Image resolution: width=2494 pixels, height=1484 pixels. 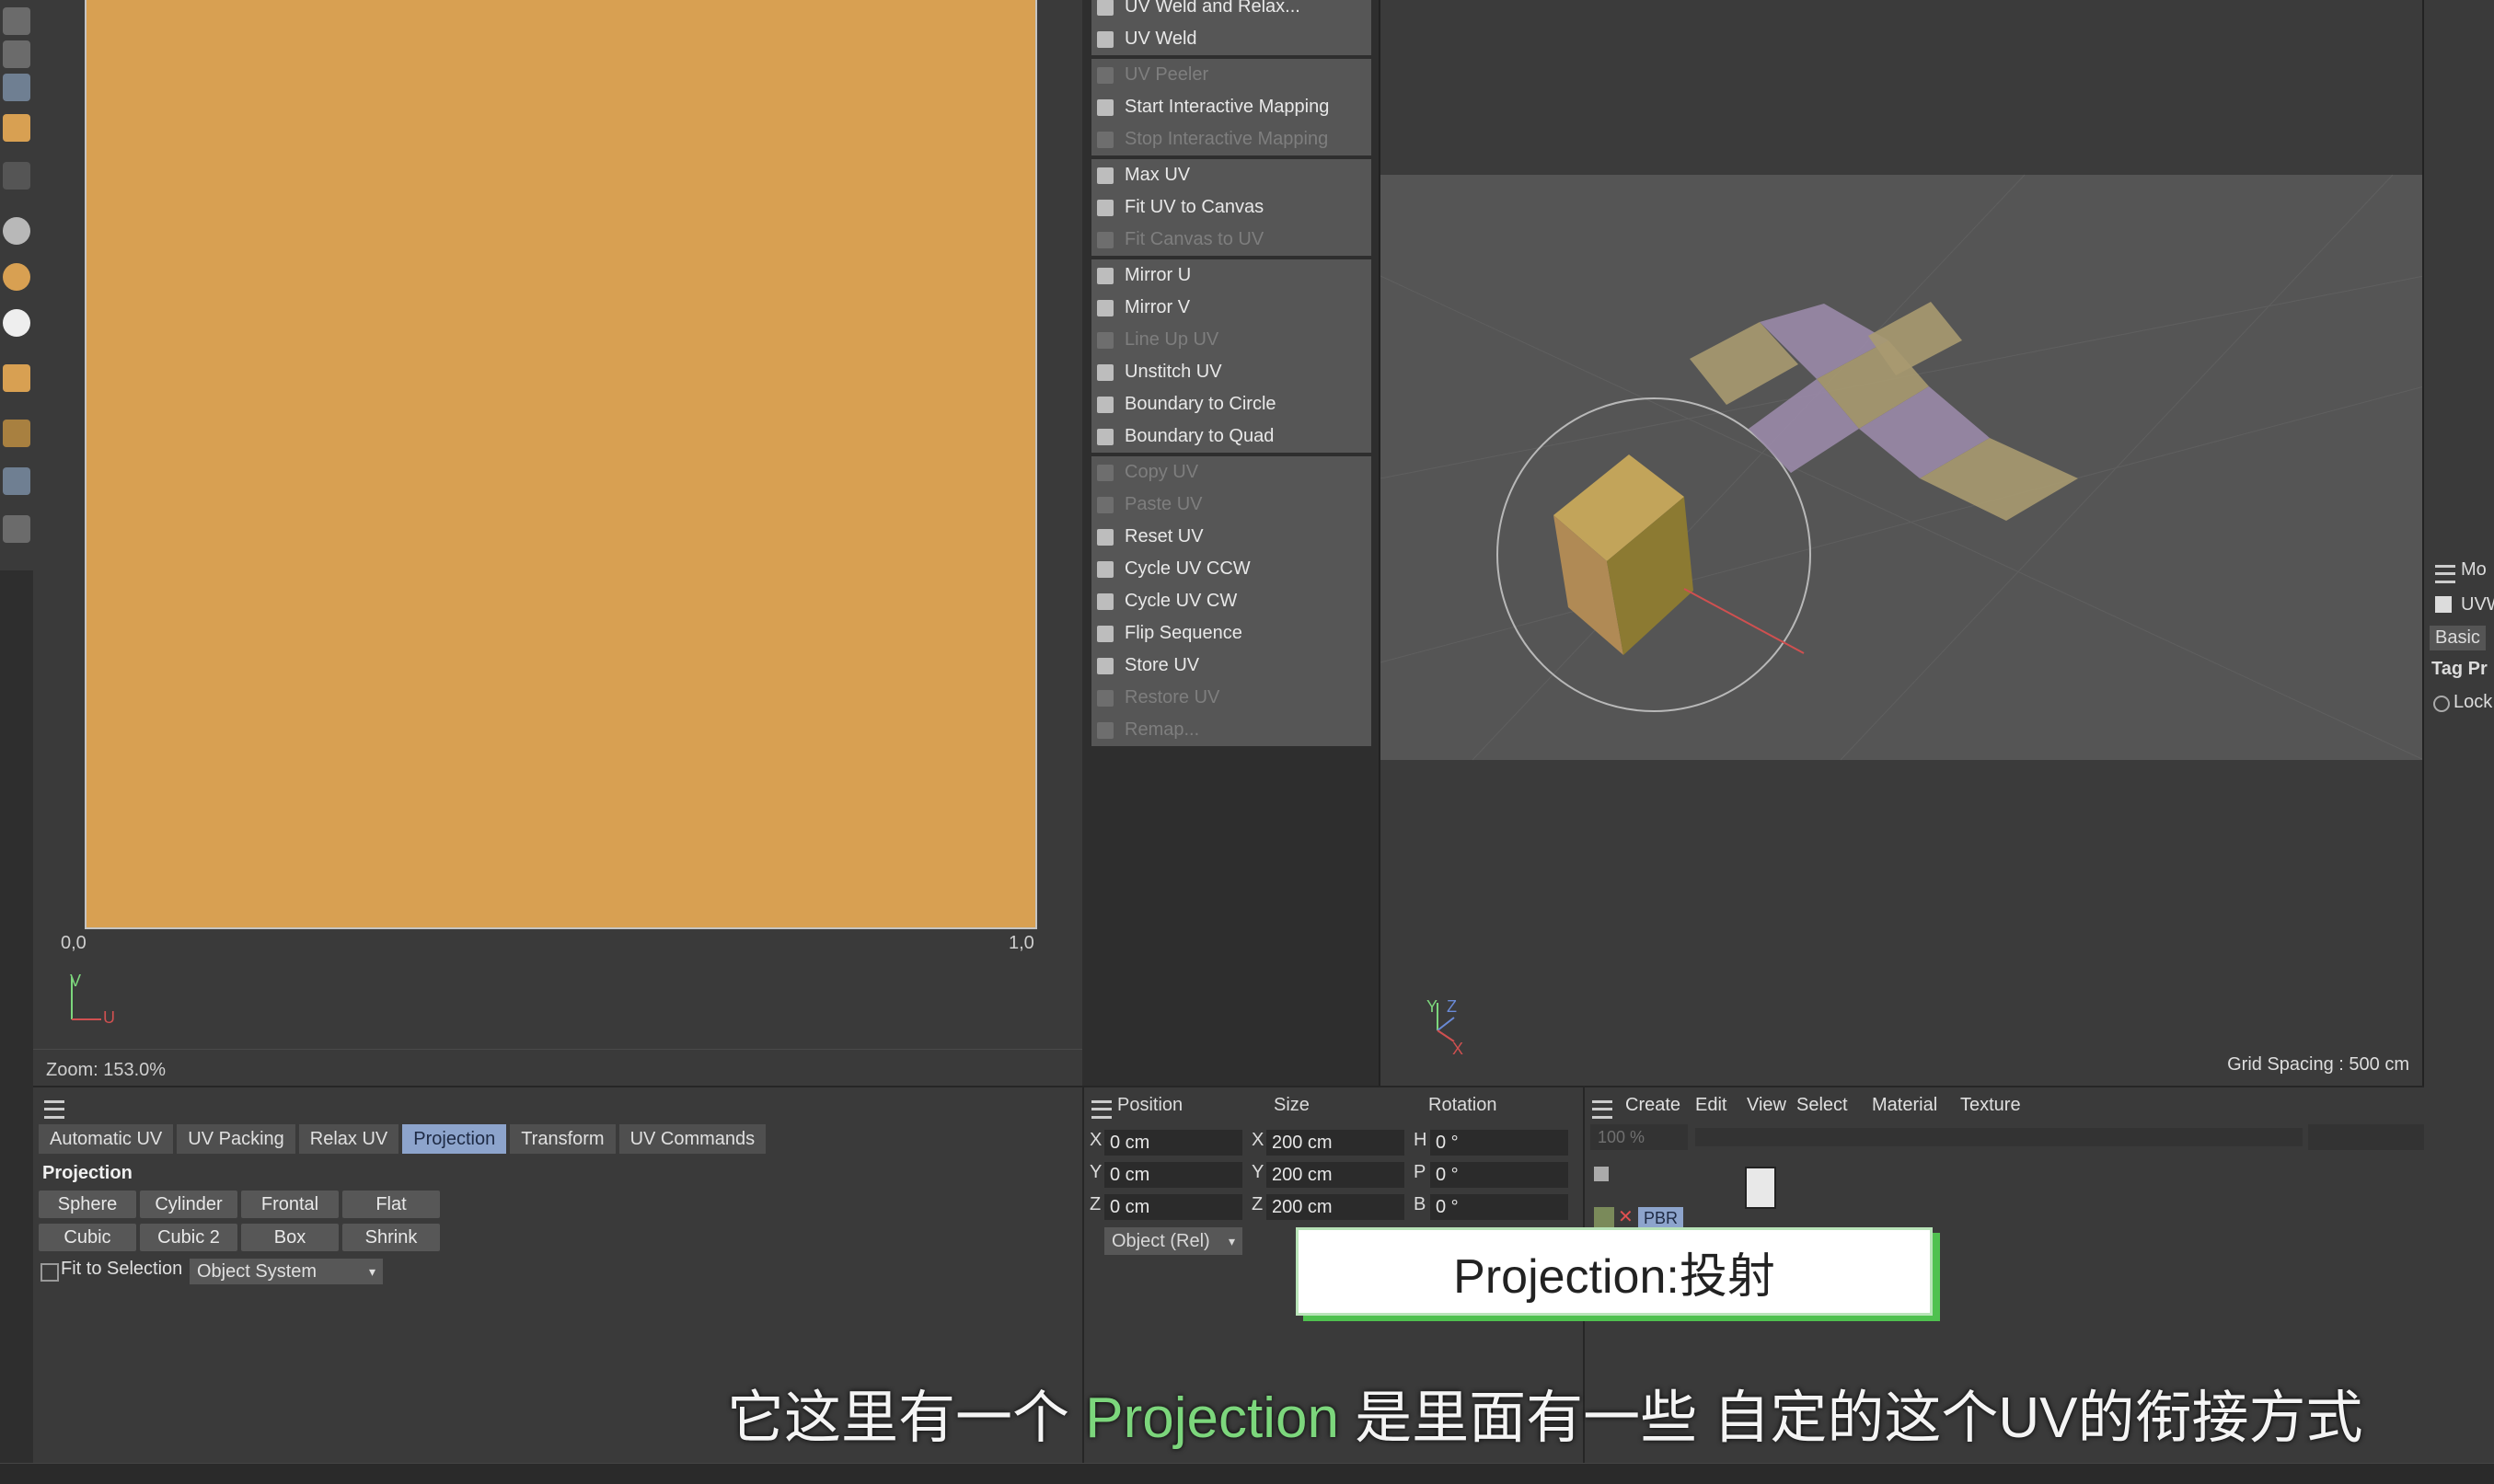 What do you see at coordinates (16, 21) in the screenshot?
I see `cube-icon` at bounding box center [16, 21].